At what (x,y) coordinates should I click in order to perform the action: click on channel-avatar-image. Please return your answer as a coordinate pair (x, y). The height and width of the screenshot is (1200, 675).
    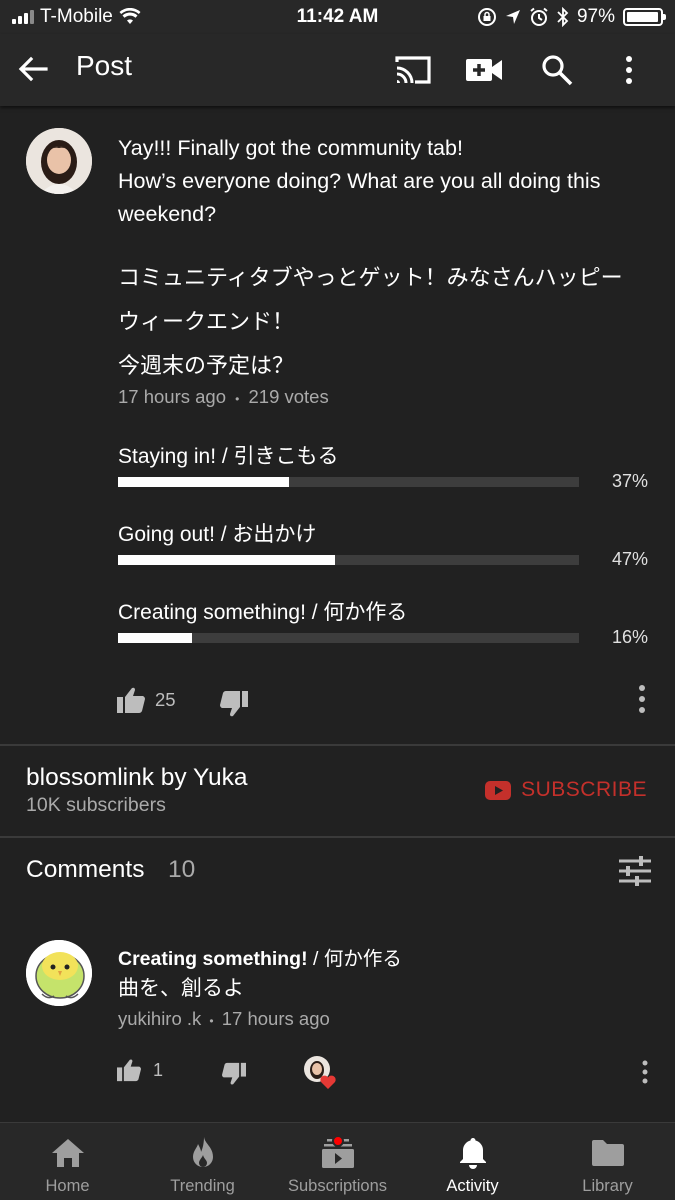
    Looking at the image, I should click on (59, 161).